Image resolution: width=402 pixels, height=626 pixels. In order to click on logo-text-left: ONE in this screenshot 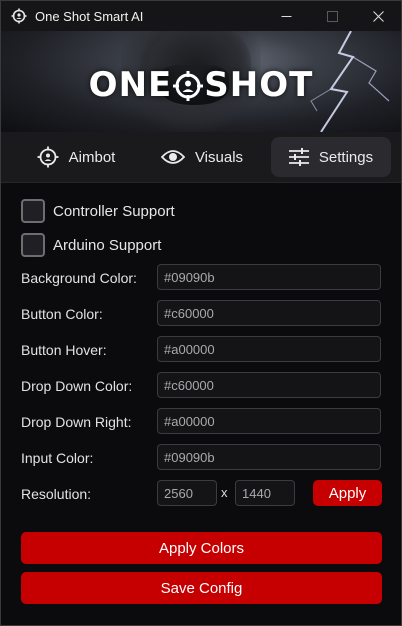, I will do `click(130, 85)`.